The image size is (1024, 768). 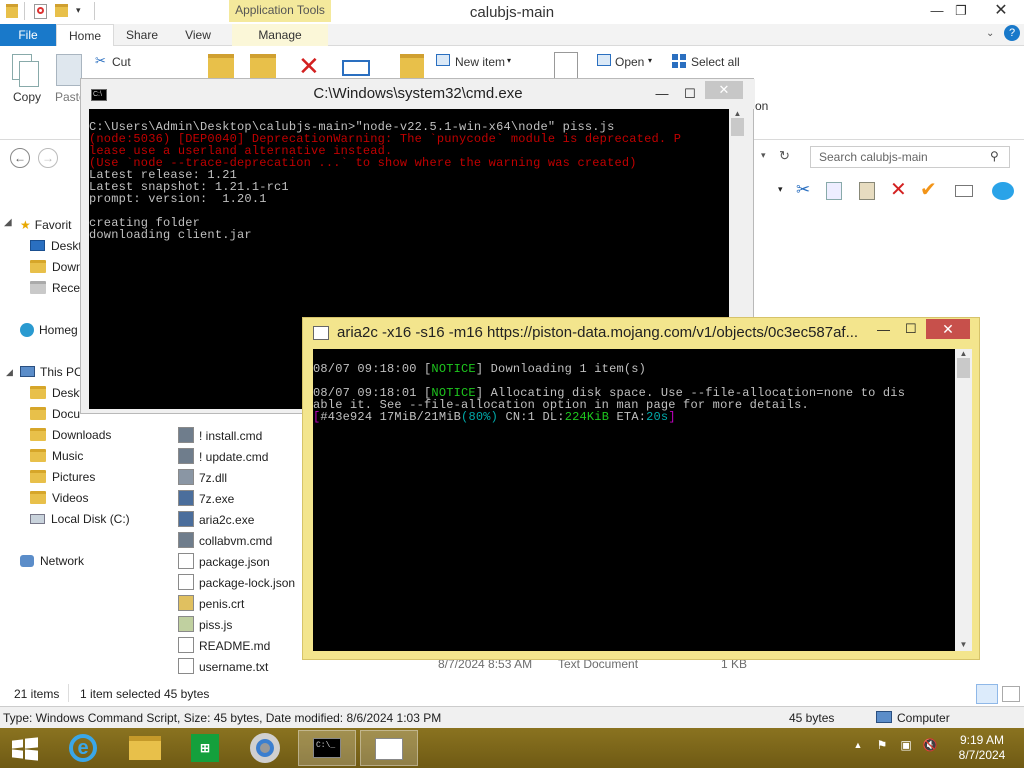 What do you see at coordinates (59, 498) in the screenshot?
I see `nav-videos: Videos` at bounding box center [59, 498].